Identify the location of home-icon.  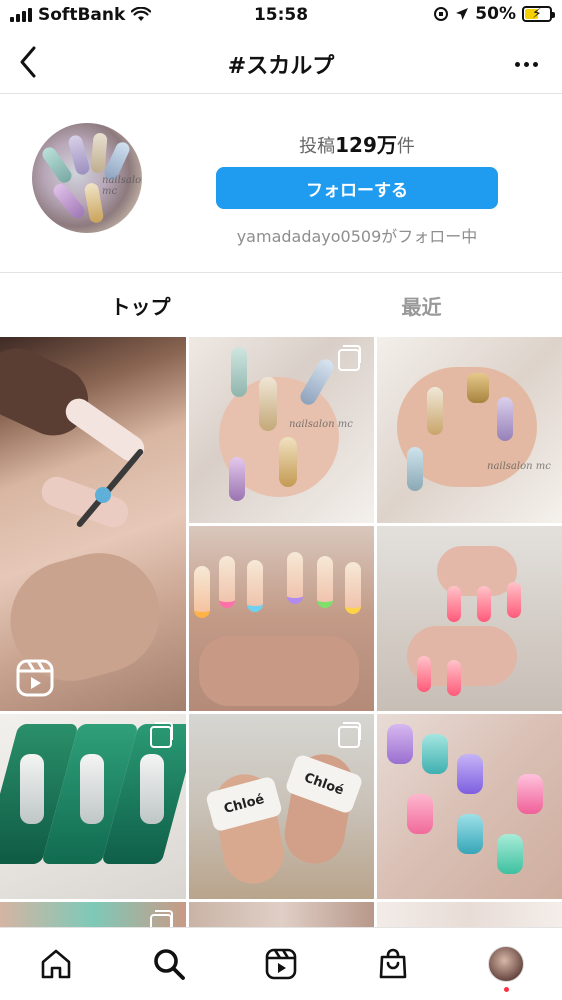
(56, 964).